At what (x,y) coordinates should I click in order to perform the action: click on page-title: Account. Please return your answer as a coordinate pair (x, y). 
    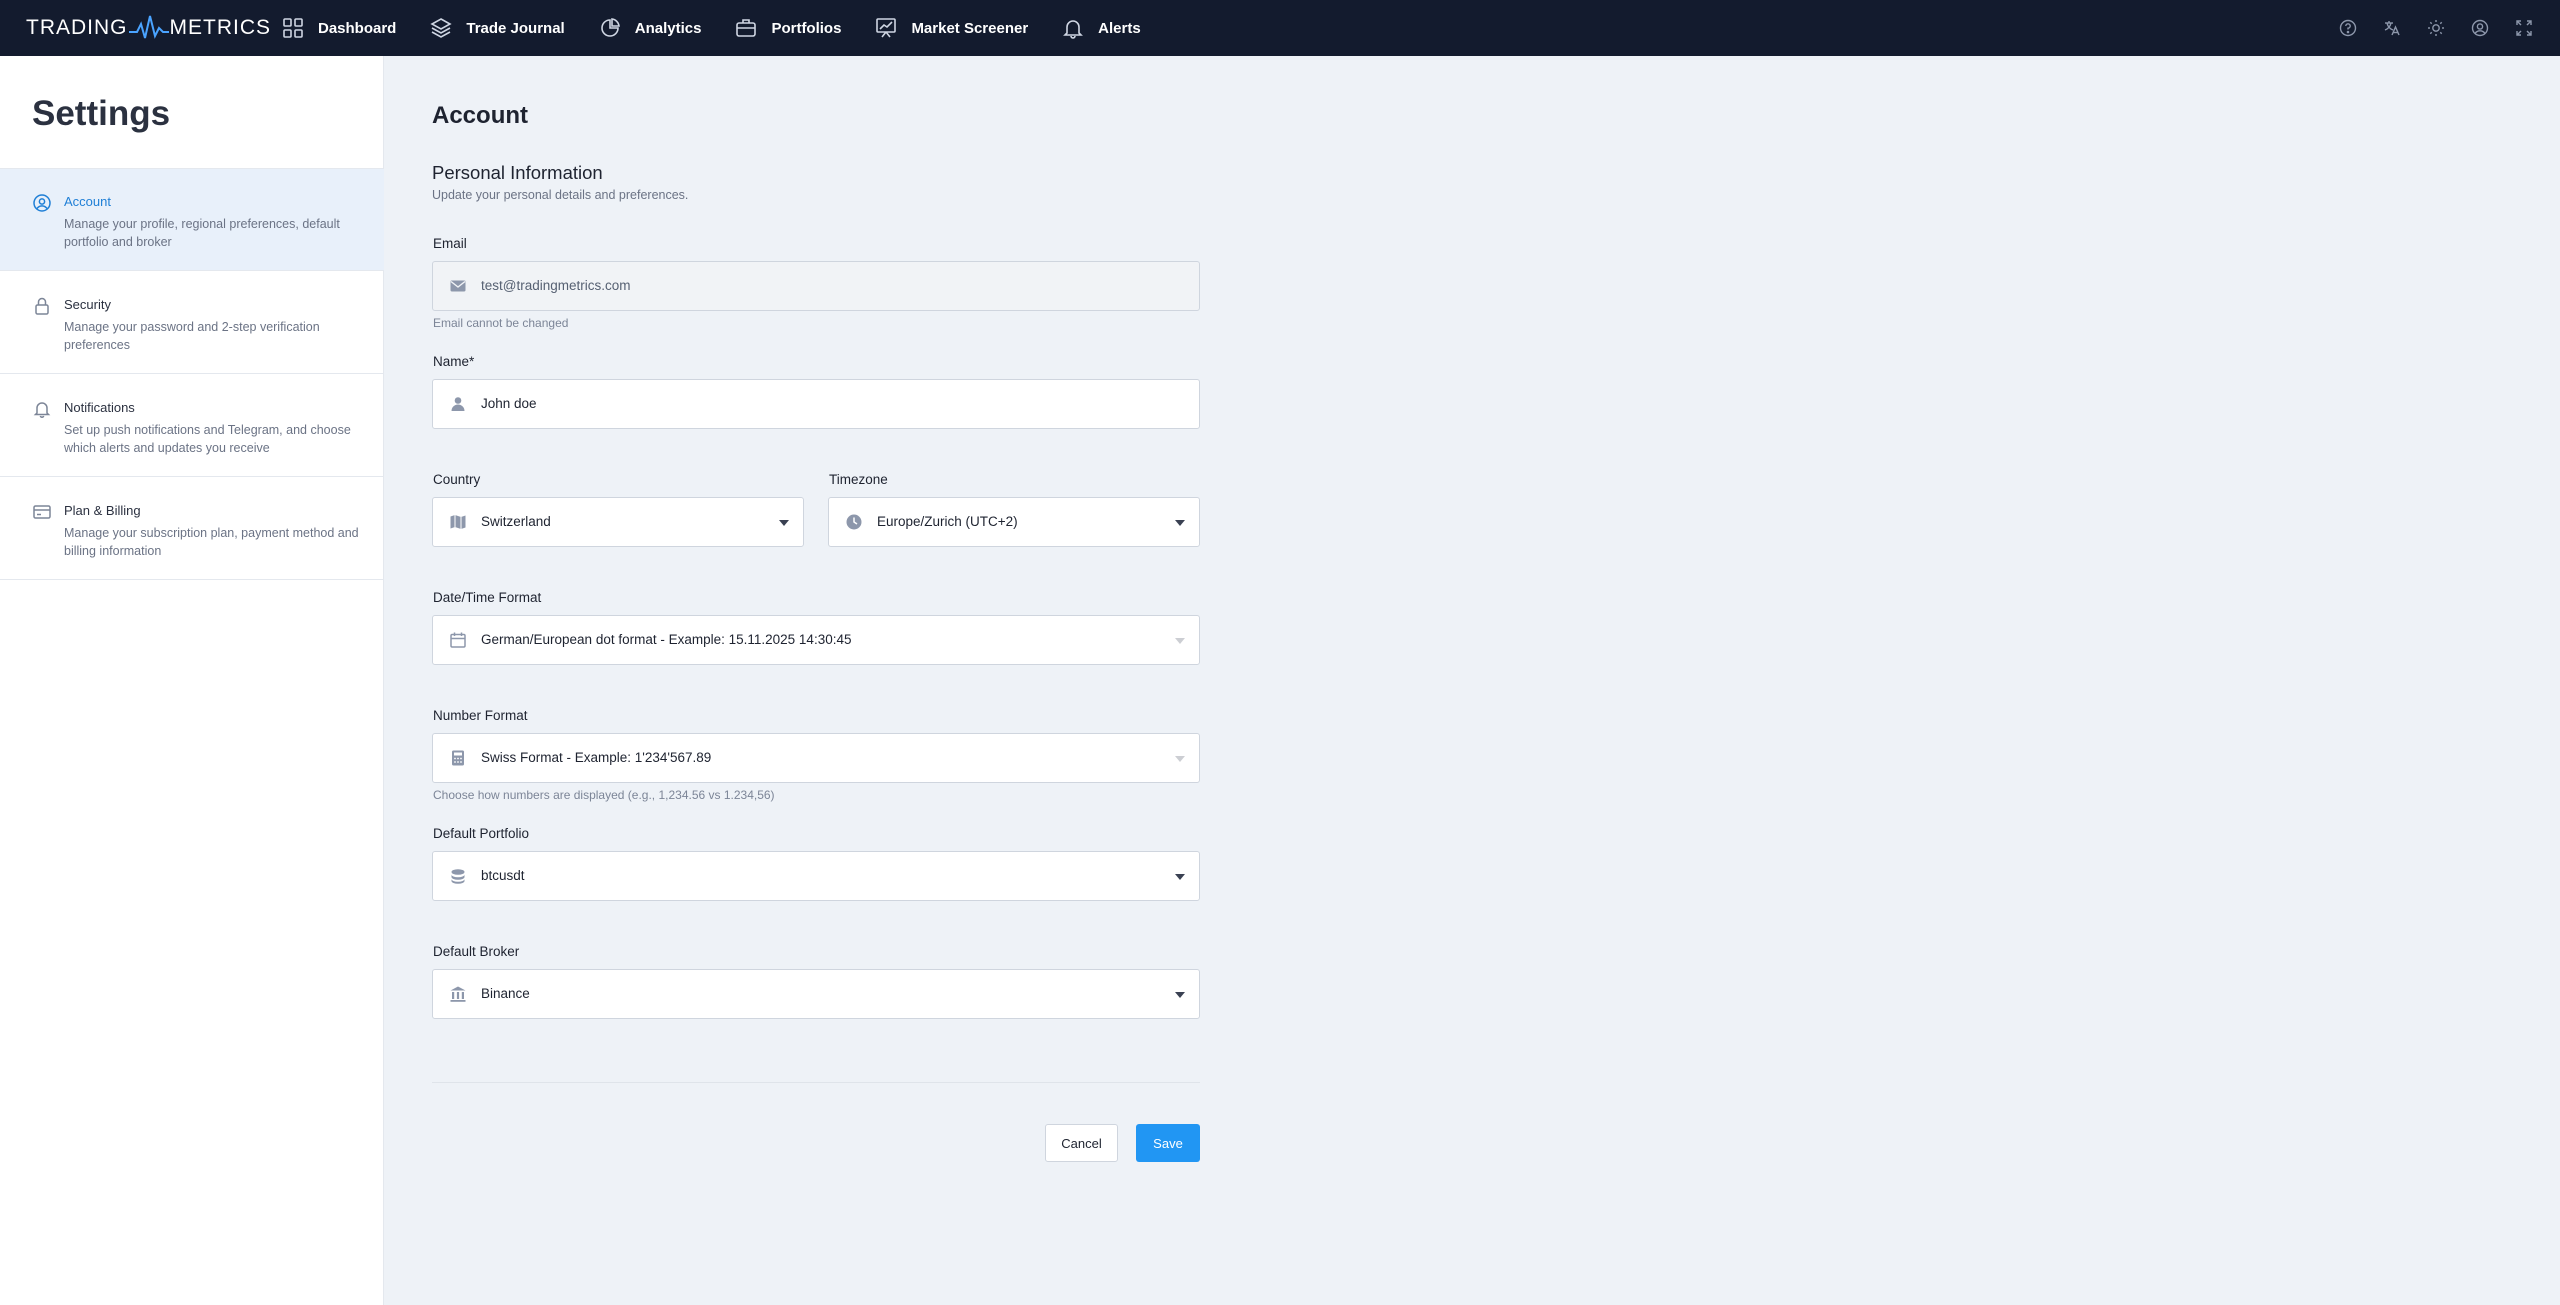
    Looking at the image, I should click on (480, 115).